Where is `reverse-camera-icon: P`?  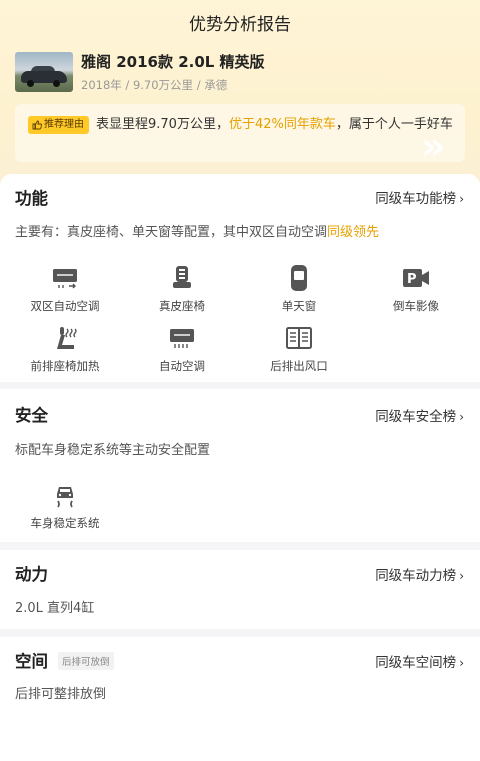 reverse-camera-icon: P is located at coordinates (416, 278).